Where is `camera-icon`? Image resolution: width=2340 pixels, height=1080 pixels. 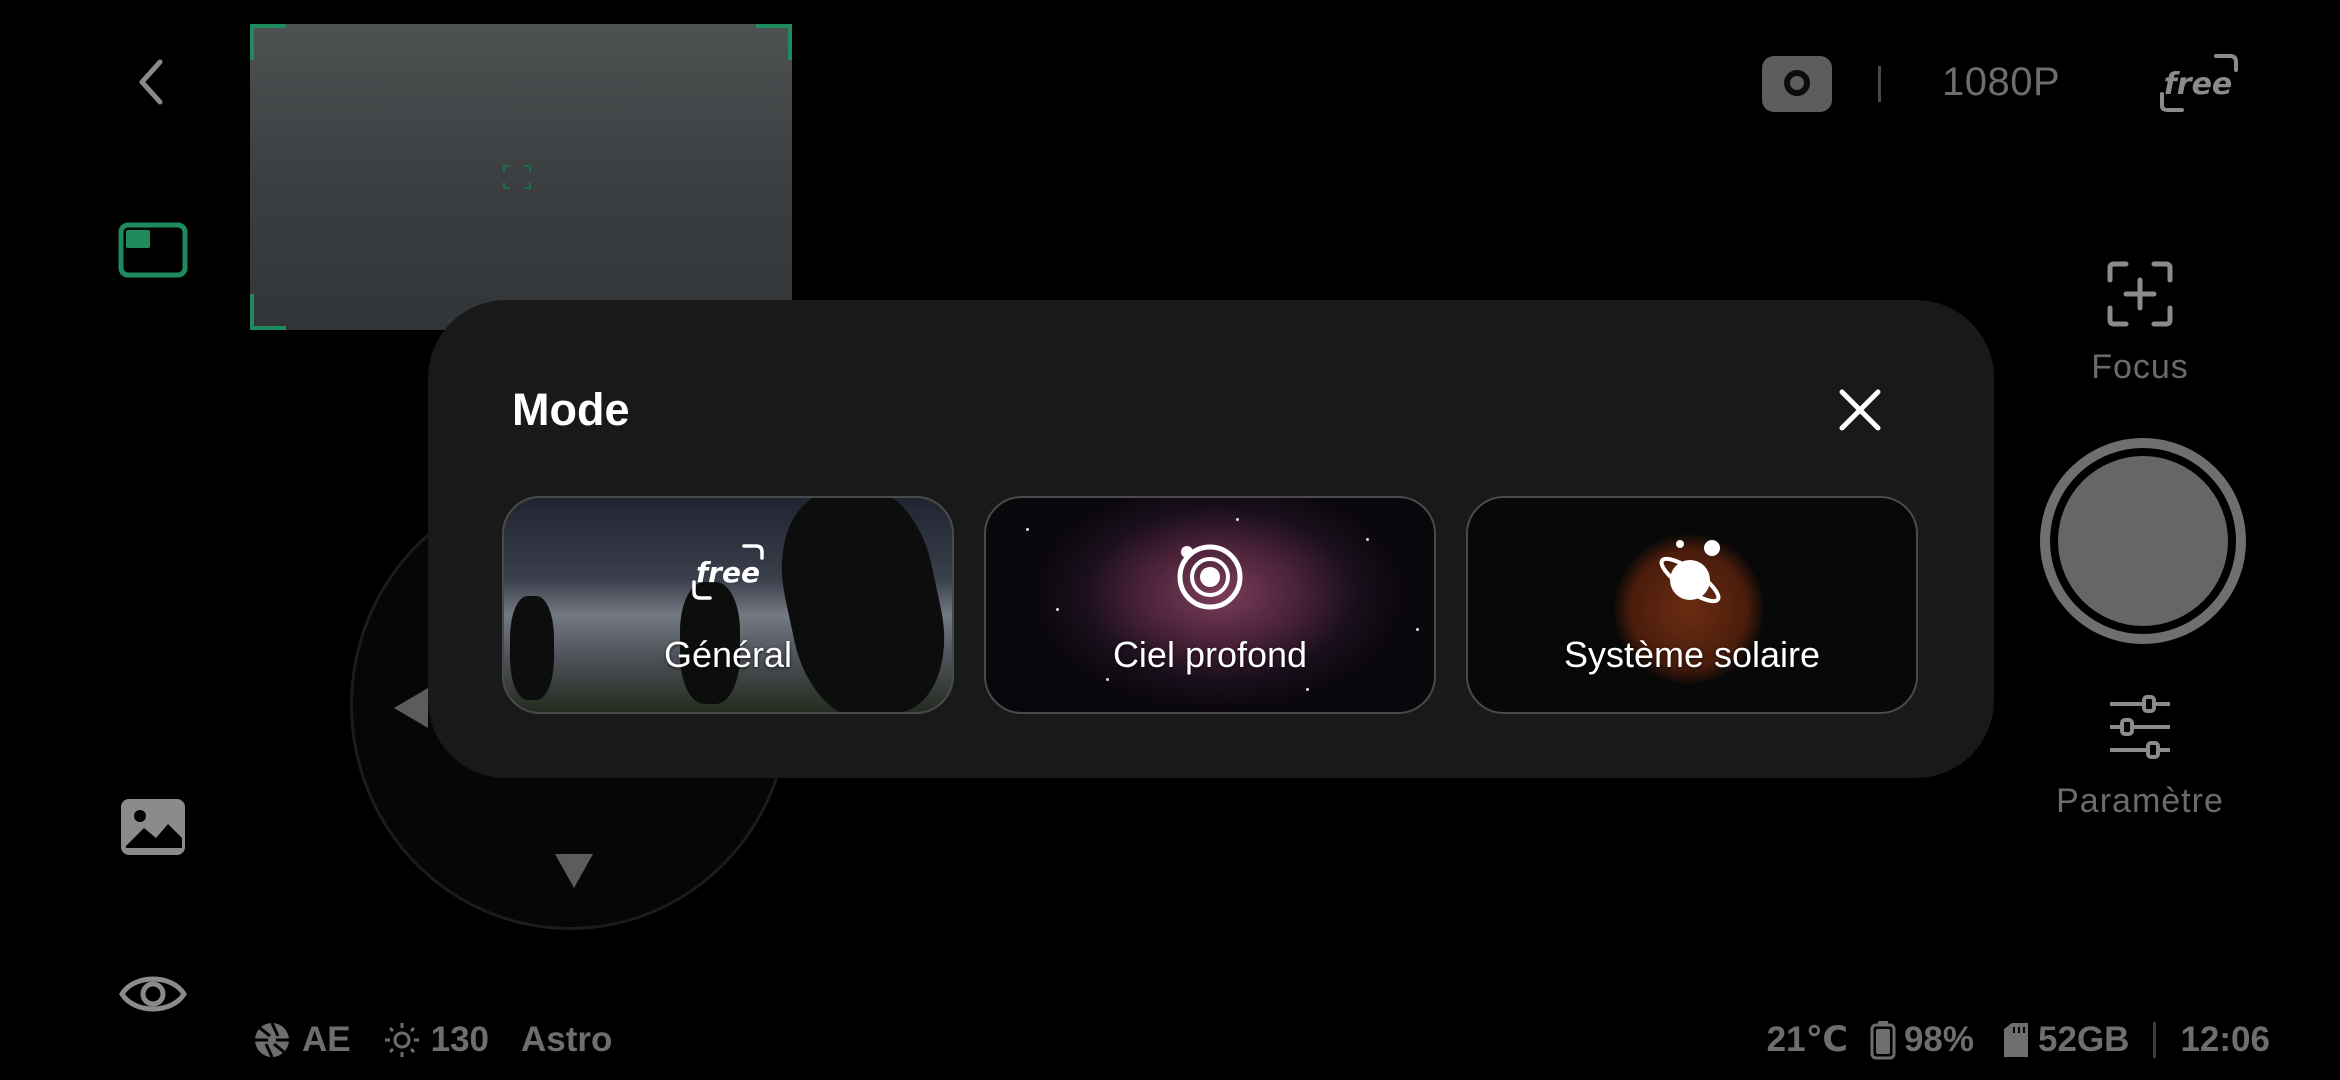
camera-icon is located at coordinates (1797, 83).